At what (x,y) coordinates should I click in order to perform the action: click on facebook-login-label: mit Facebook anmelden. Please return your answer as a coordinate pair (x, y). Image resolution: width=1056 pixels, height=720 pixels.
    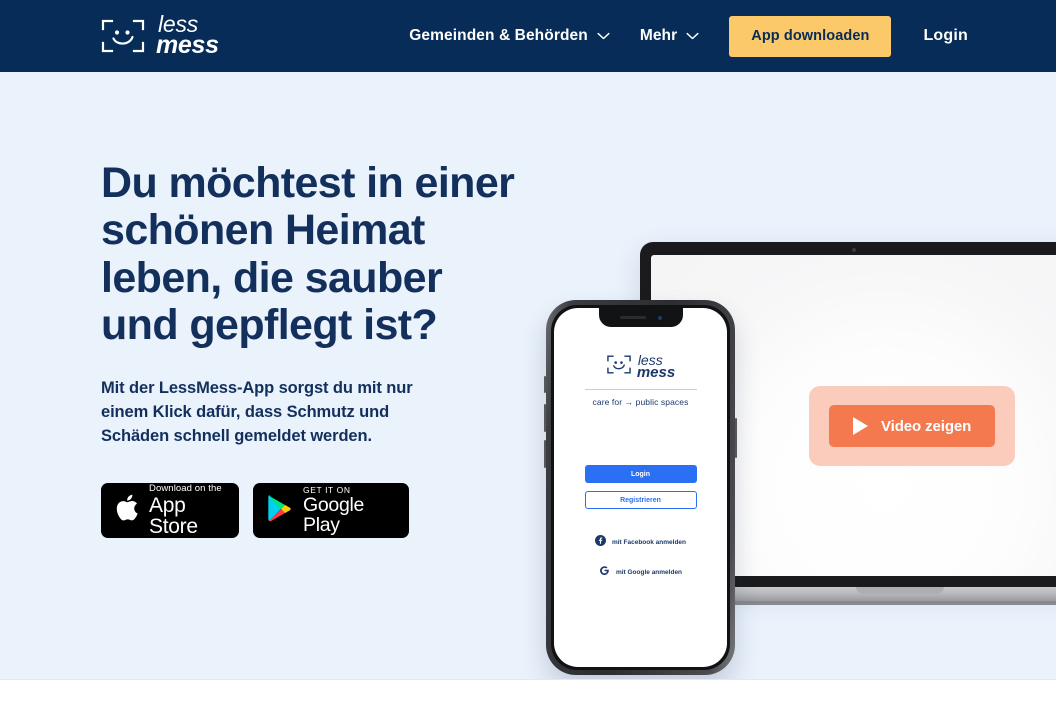
    Looking at the image, I should click on (649, 542).